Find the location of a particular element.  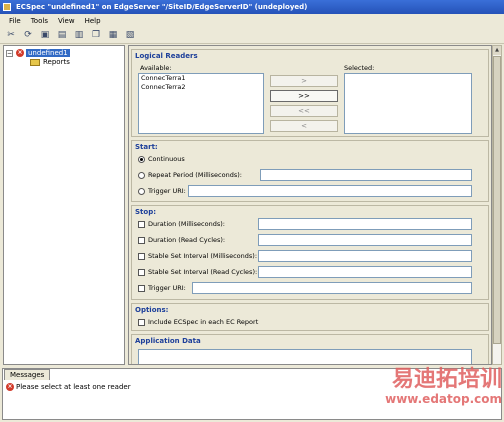

duration-cycles-label: Duration (Read Cycles): is located at coordinates (187, 240).